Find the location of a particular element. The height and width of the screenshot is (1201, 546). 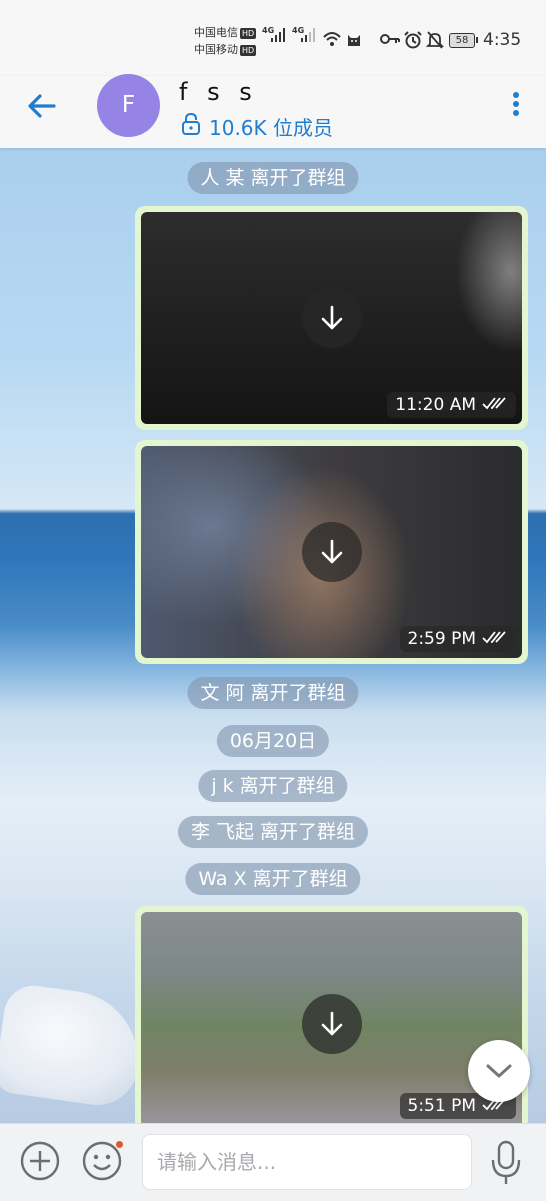

group-avatar: F is located at coordinates (128, 105).